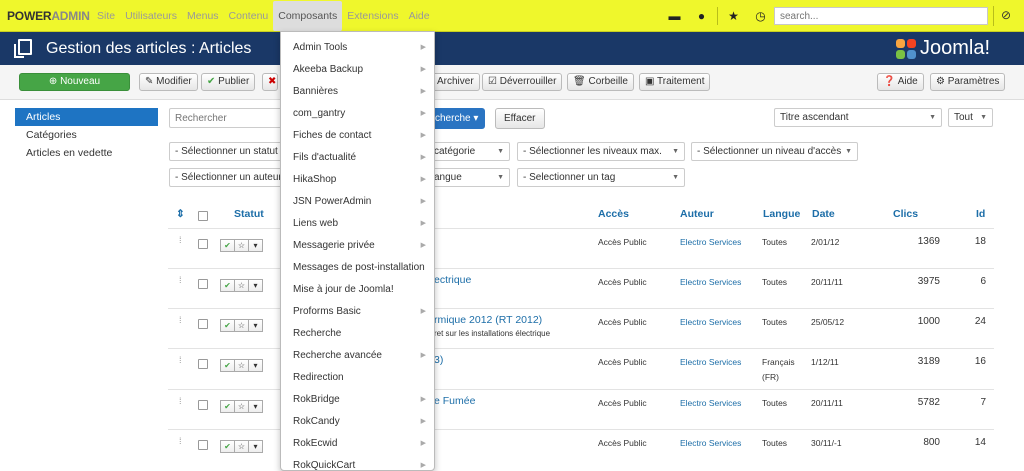  I want to click on dropdown-item: Proforms Basic ▶, so click(357, 312).